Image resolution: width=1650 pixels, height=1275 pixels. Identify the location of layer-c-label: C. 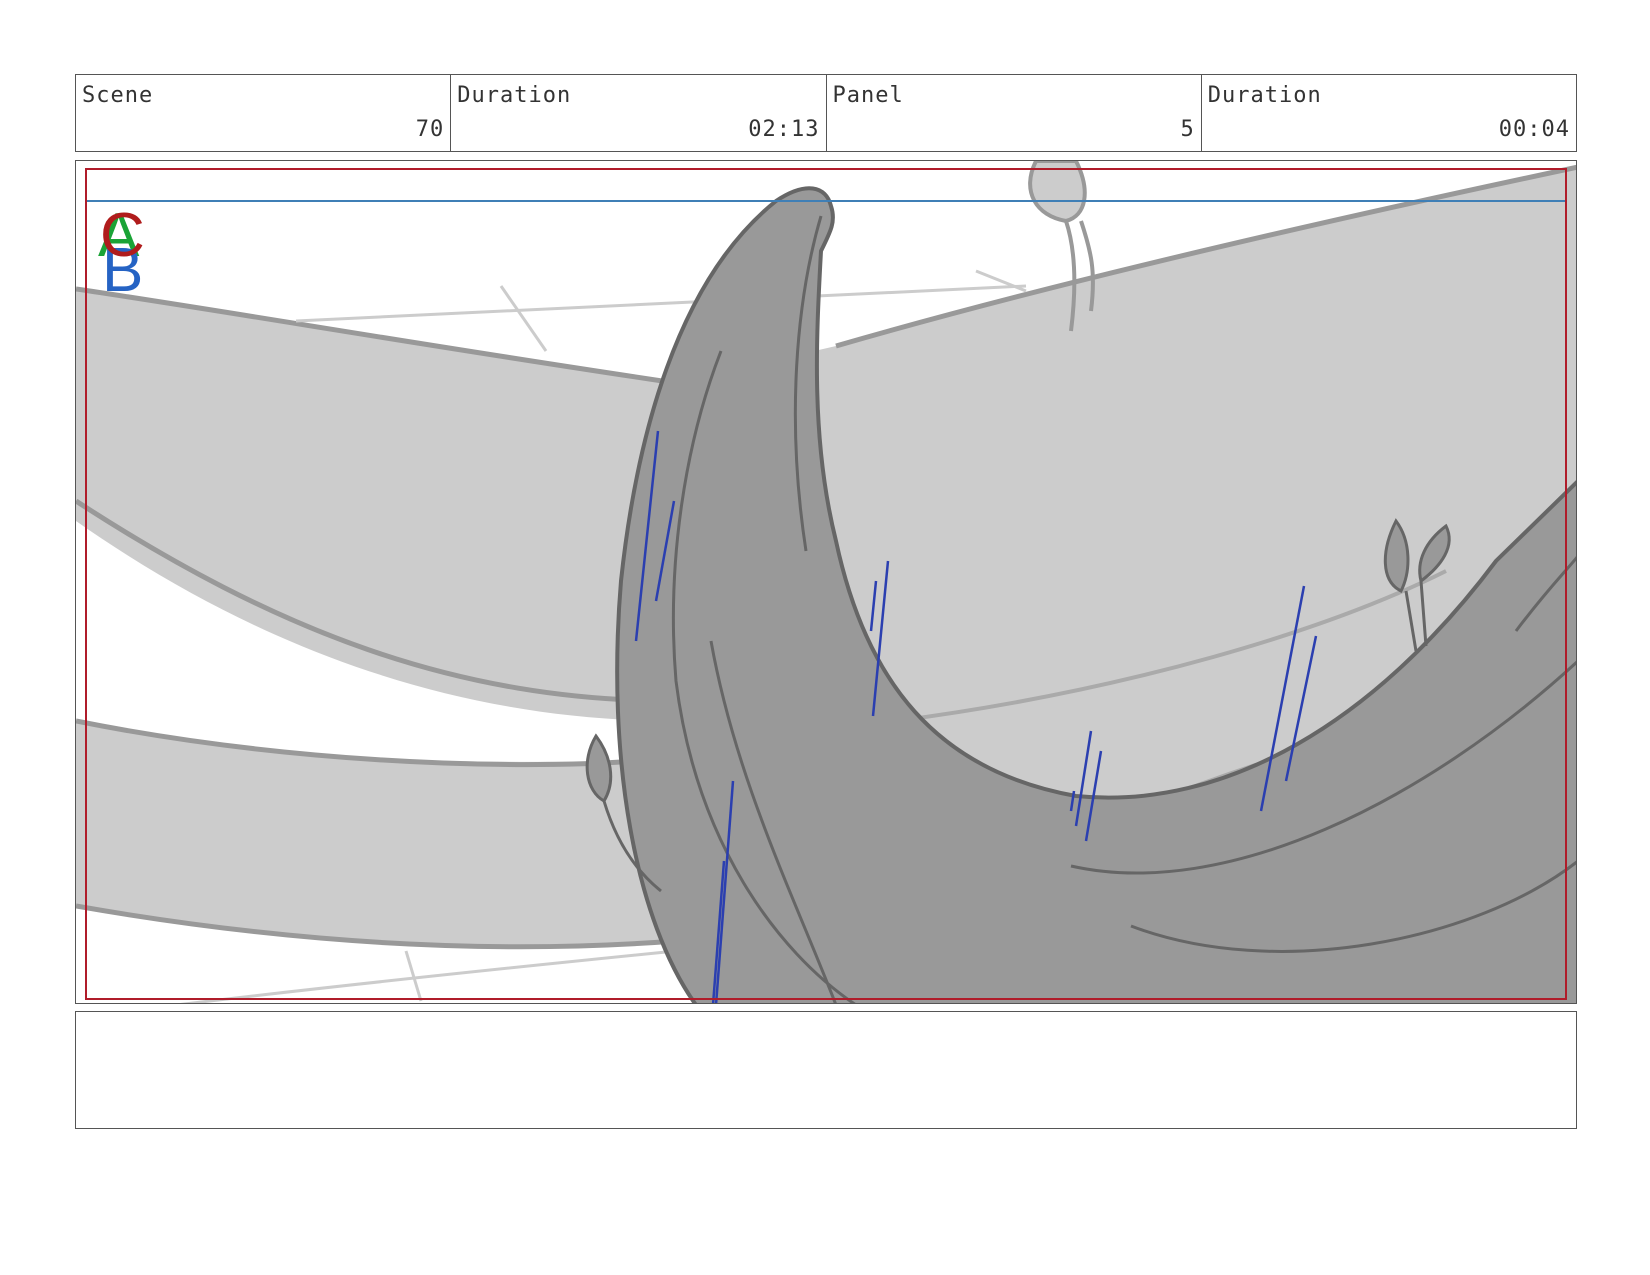
(122, 235).